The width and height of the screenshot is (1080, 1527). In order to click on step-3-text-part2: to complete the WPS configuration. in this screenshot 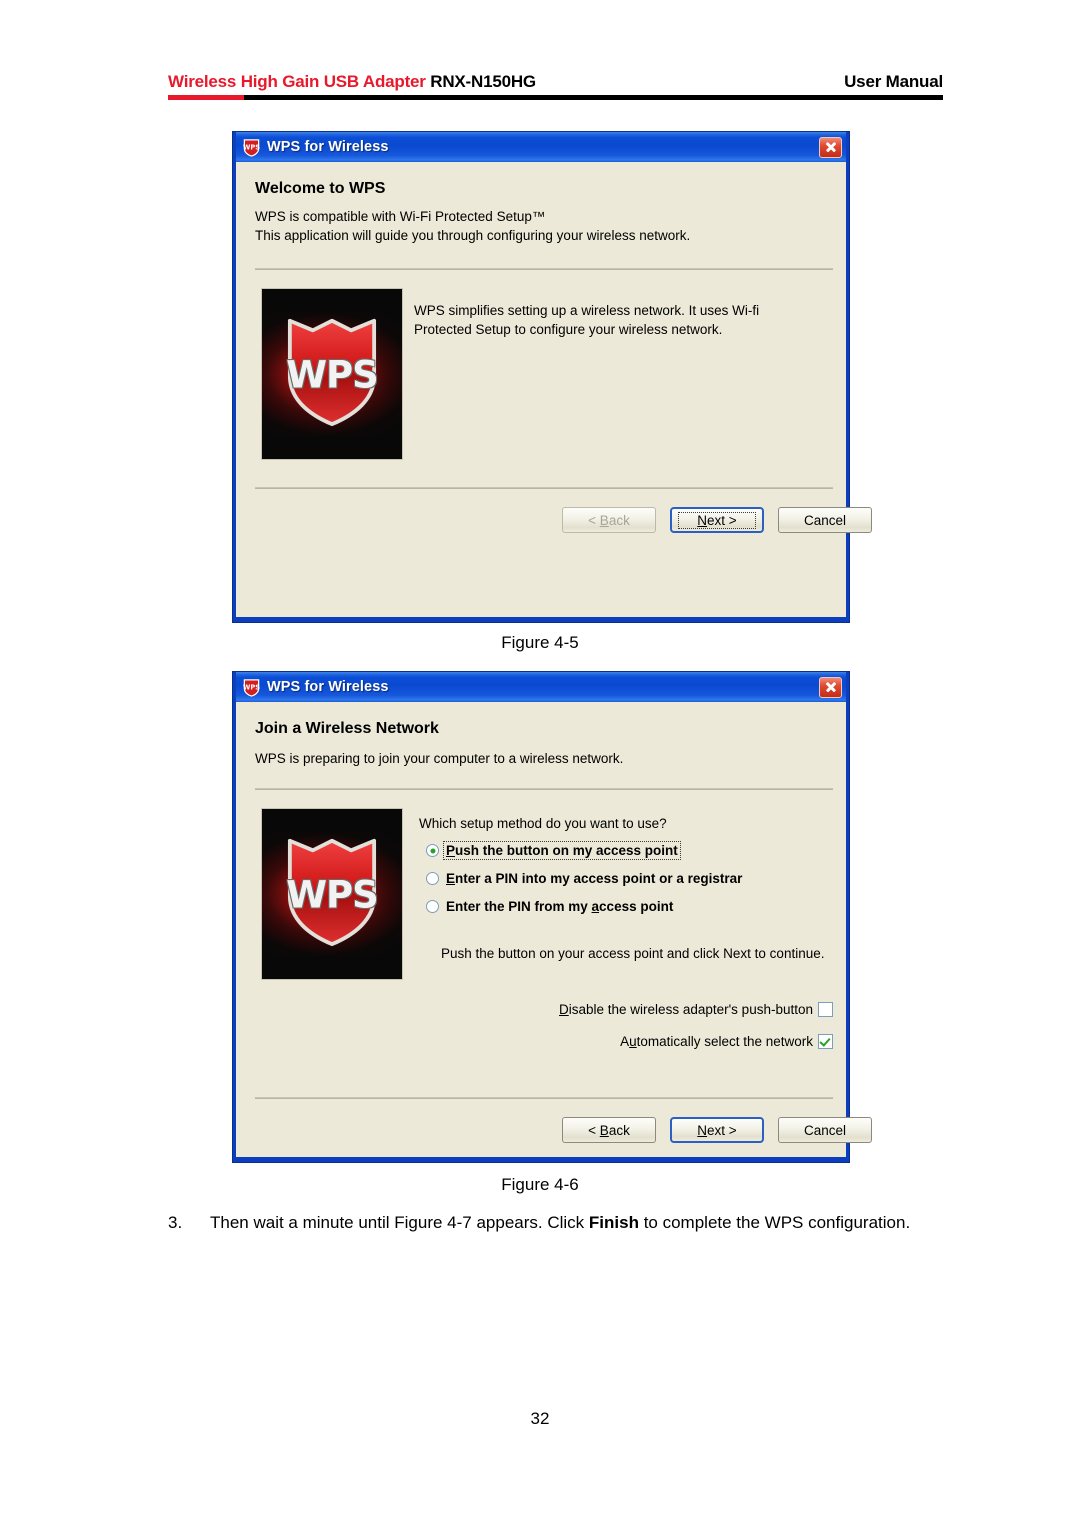, I will do `click(774, 1222)`.